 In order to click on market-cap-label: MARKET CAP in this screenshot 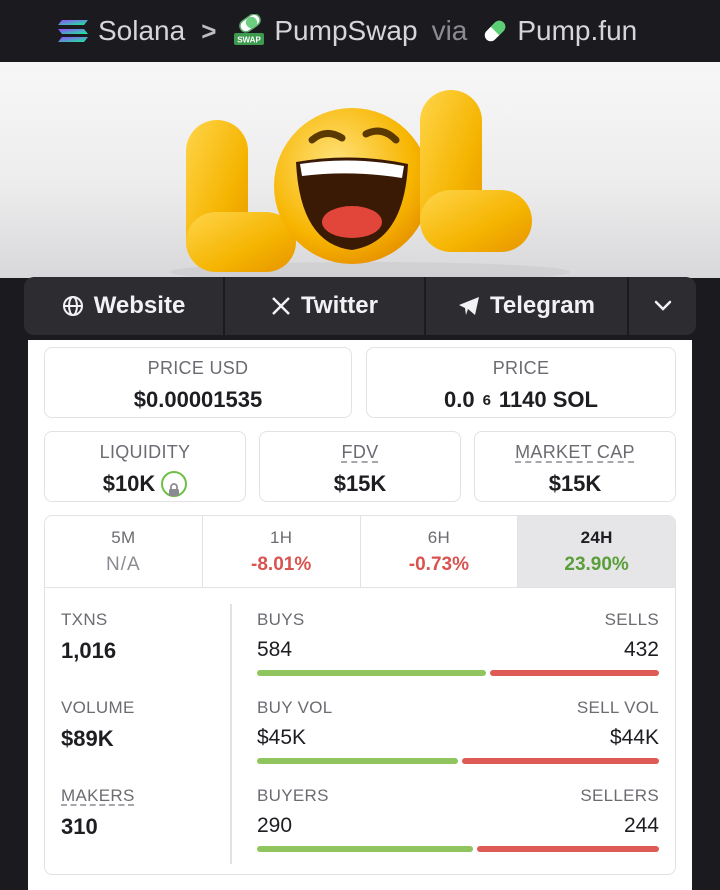, I will do `click(575, 452)`.